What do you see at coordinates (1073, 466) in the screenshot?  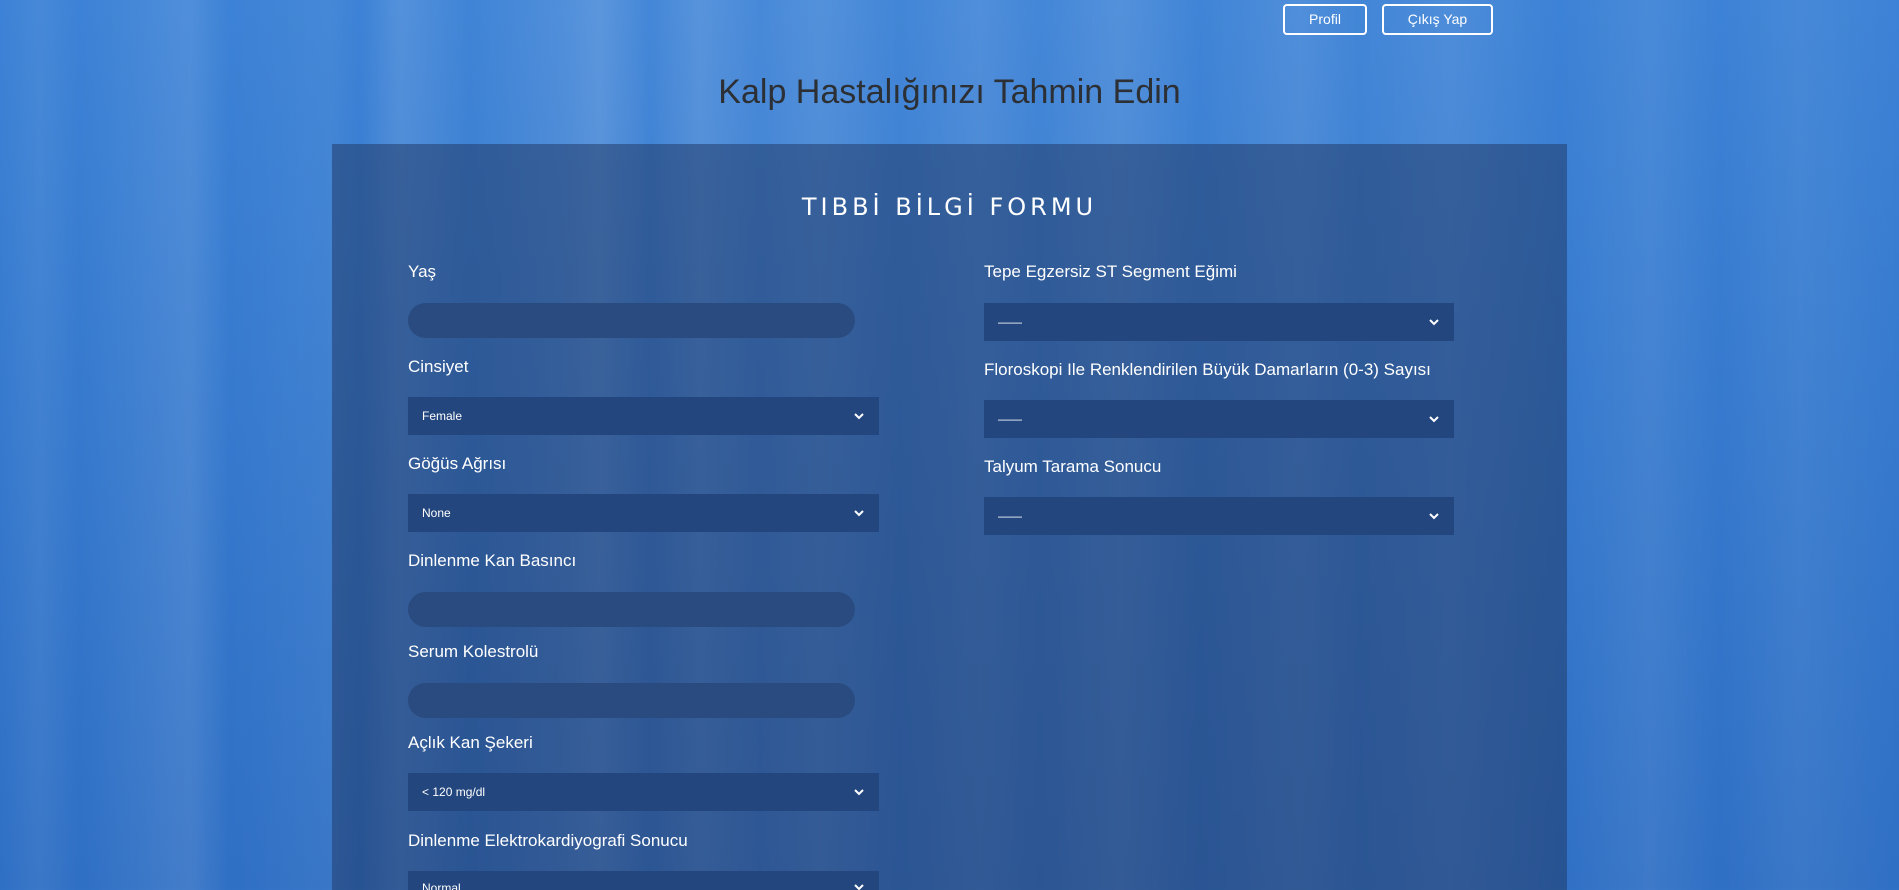 I see `thallium-label: Talyum Tarama Sonucu` at bounding box center [1073, 466].